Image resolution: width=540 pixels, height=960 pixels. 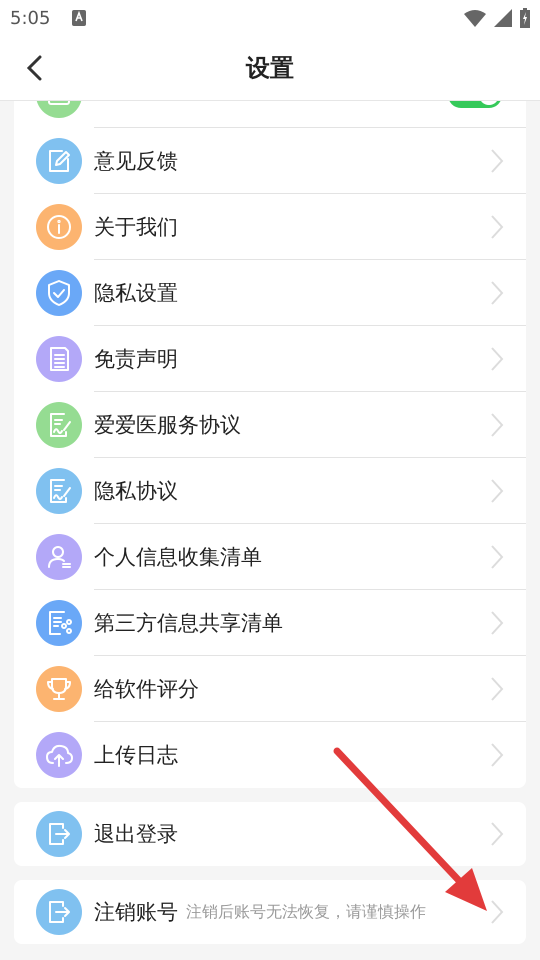 What do you see at coordinates (178, 556) in the screenshot?
I see `settings-item-label: 个人信息收集清单` at bounding box center [178, 556].